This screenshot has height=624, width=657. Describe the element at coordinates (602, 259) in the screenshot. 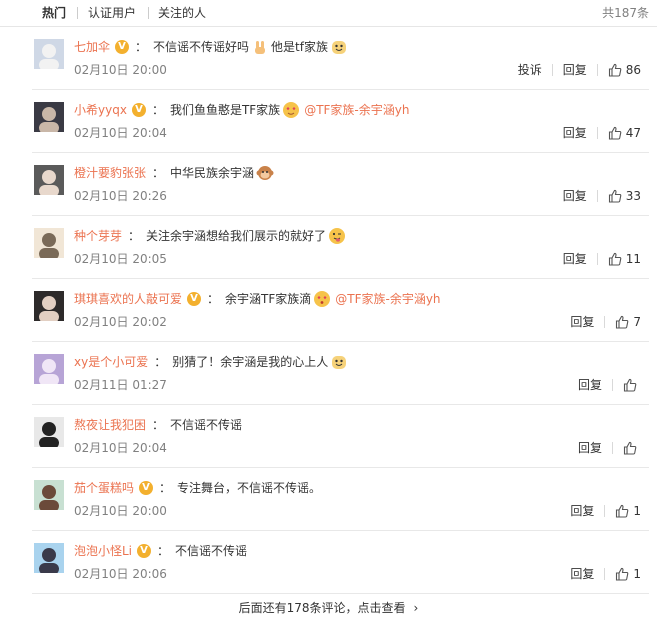

I see `comment-actions: 回复 11` at that location.